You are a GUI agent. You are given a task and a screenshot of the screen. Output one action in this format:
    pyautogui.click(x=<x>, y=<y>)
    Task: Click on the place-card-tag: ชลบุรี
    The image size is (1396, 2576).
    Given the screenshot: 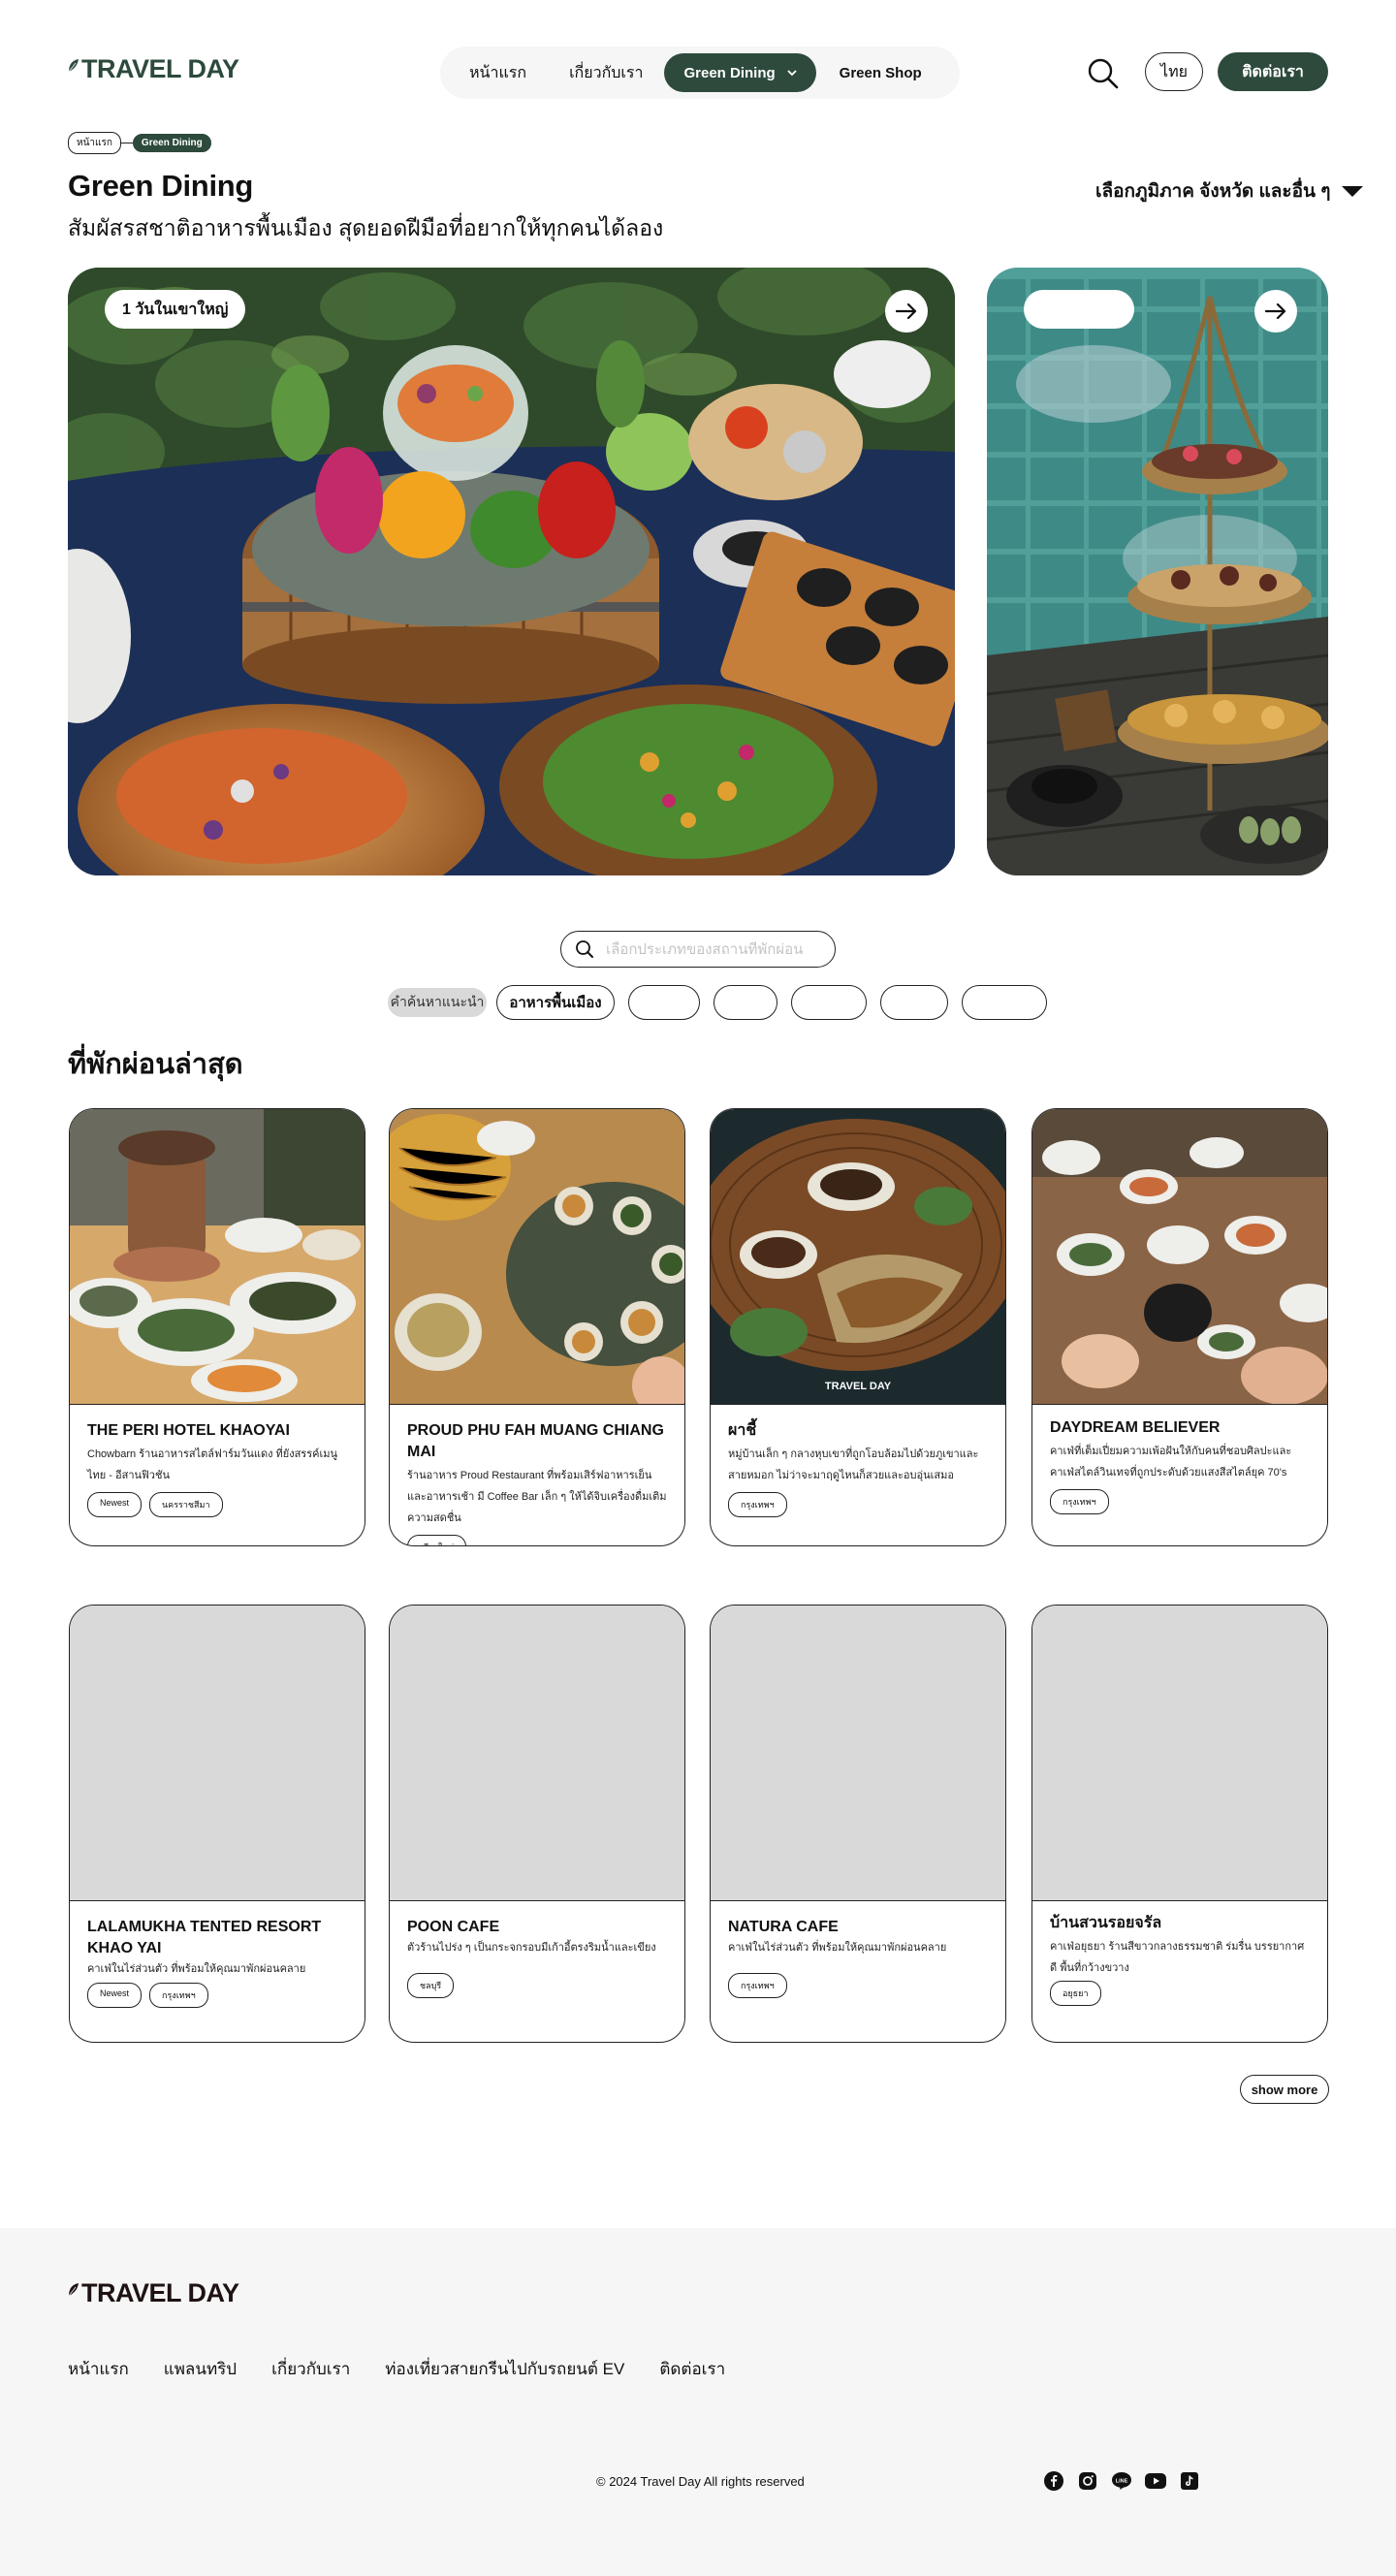 What is the action you would take?
    pyautogui.click(x=431, y=1986)
    